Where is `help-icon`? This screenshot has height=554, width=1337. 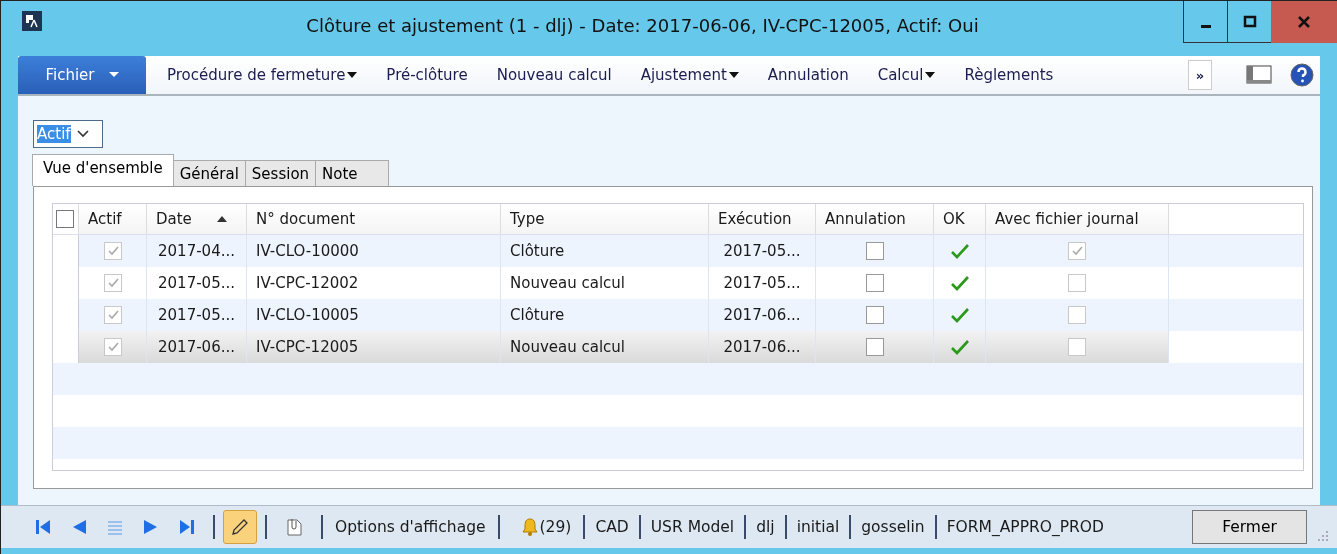 help-icon is located at coordinates (1302, 75).